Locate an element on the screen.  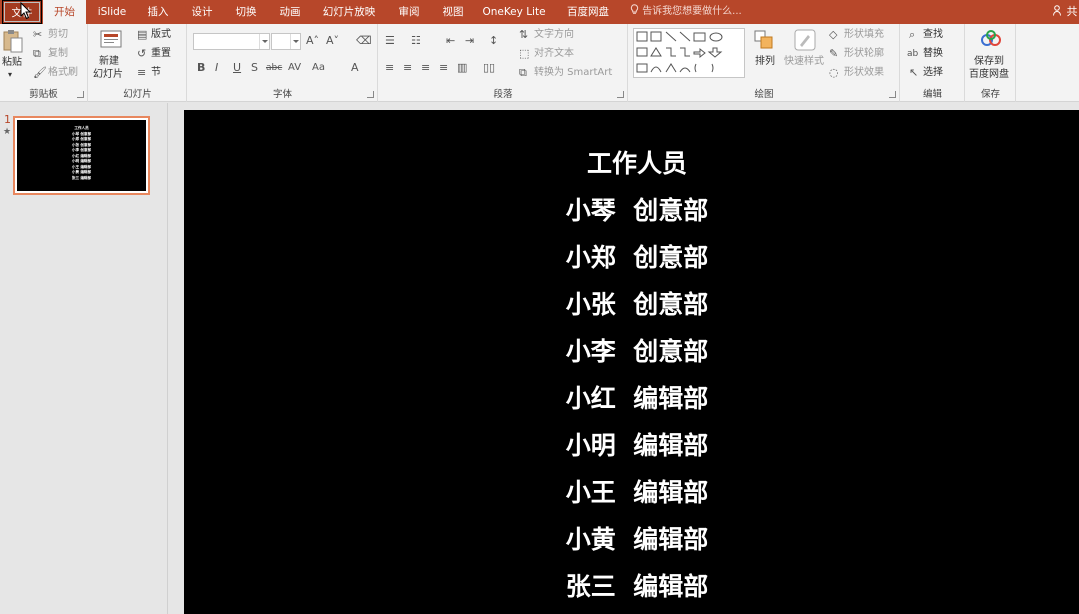
align-center-icon: ≡ is located at coordinates (407, 68).